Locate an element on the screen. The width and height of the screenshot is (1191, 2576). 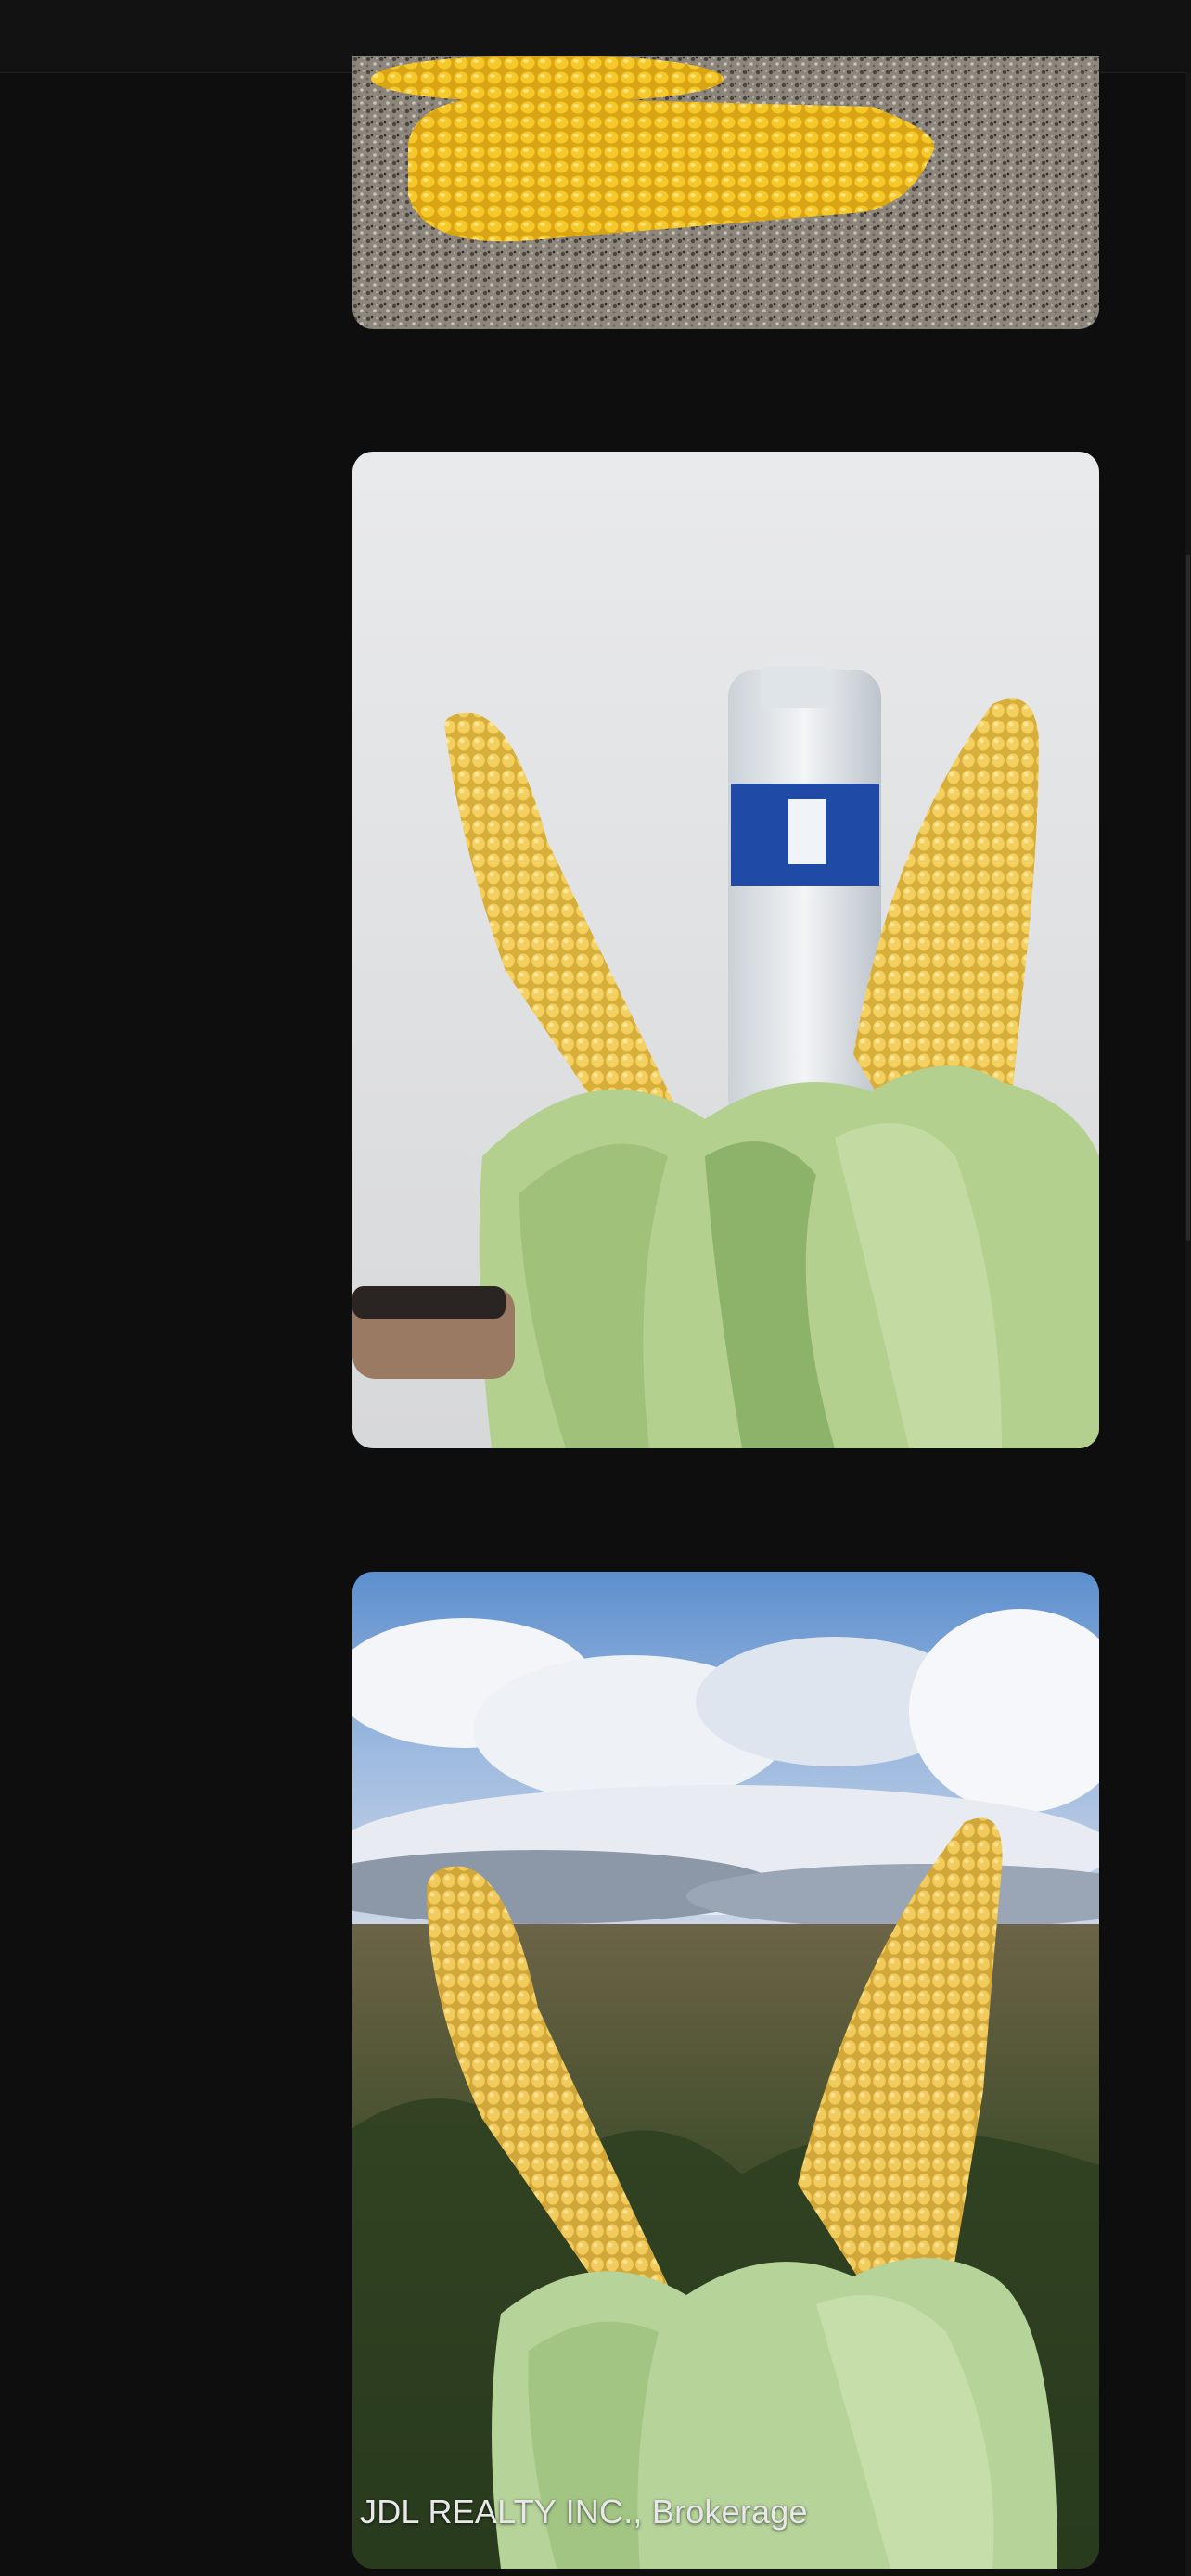
scrollbar-thumb is located at coordinates (1188, 898).